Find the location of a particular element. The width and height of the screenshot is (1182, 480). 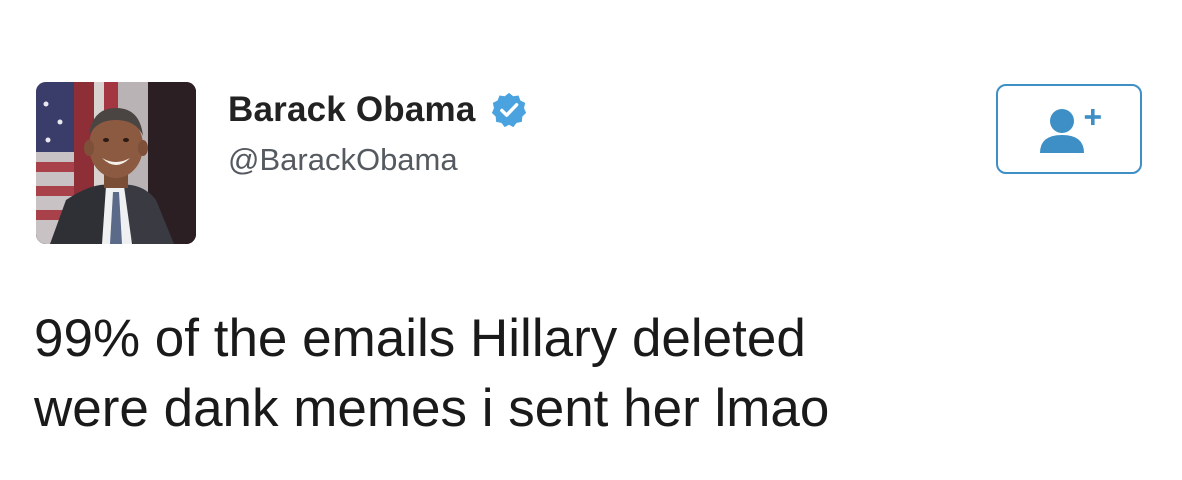

add-user-icon is located at coordinates (1070, 131).